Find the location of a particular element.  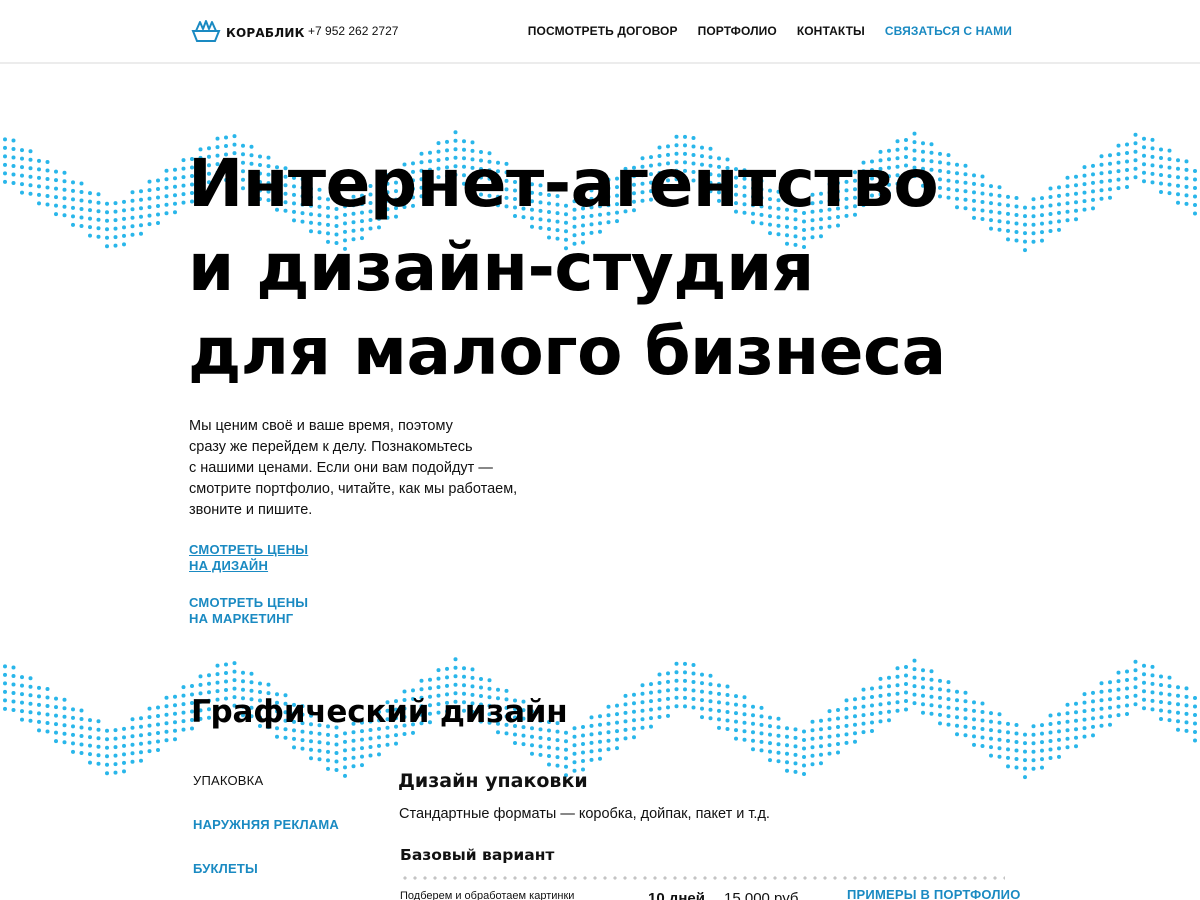

nav-contacts: КОНТАКТЫ is located at coordinates (831, 31).